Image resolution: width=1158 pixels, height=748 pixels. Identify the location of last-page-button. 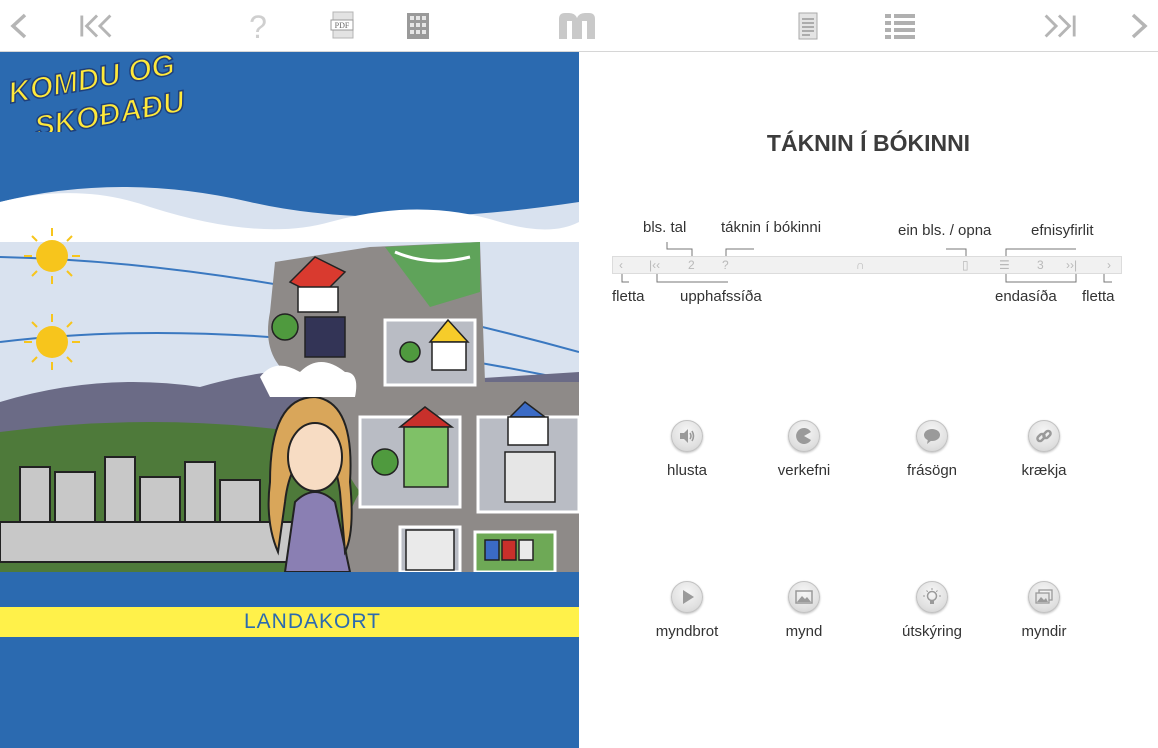
(1058, 26).